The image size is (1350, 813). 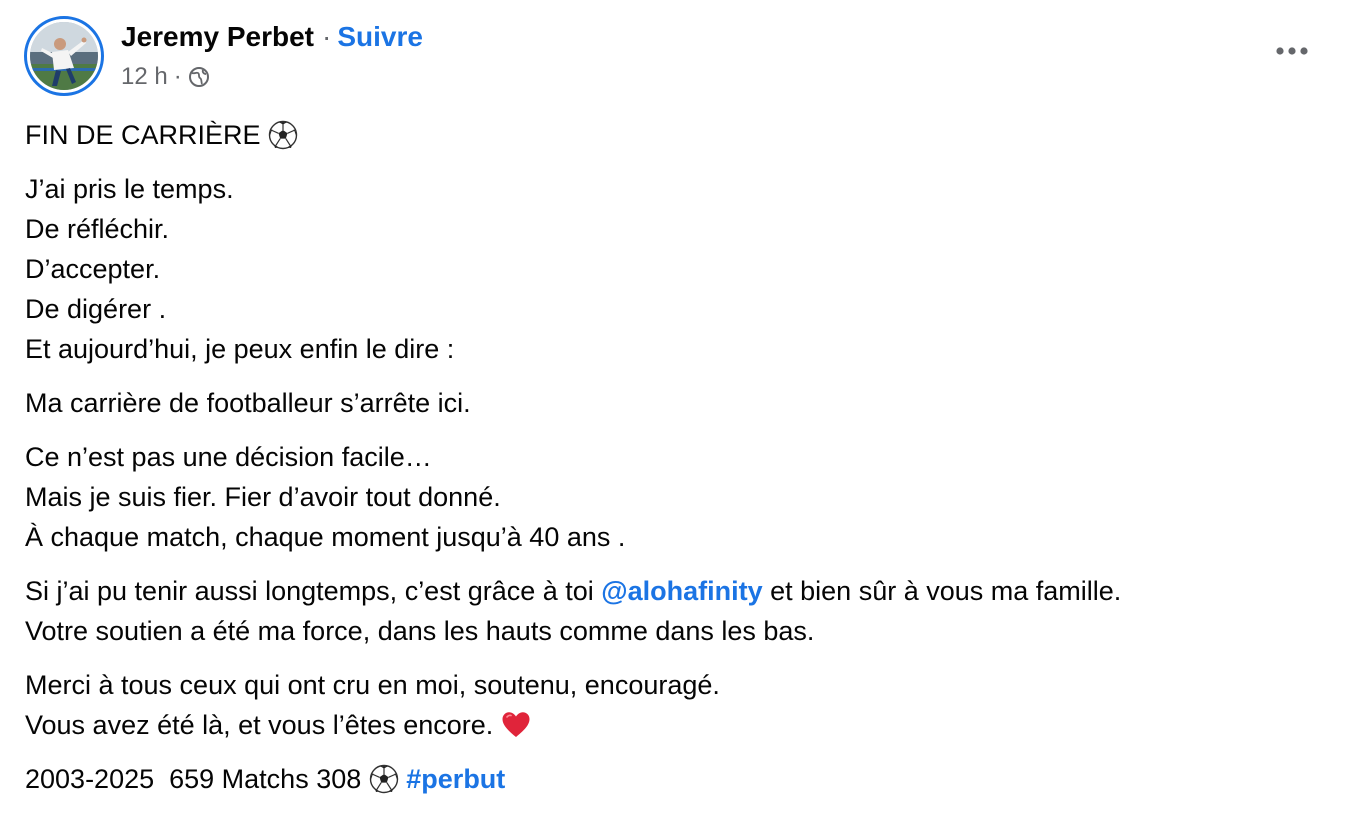 I want to click on post-title-line: FIN DE CARRIÈRE, so click(x=675, y=135).